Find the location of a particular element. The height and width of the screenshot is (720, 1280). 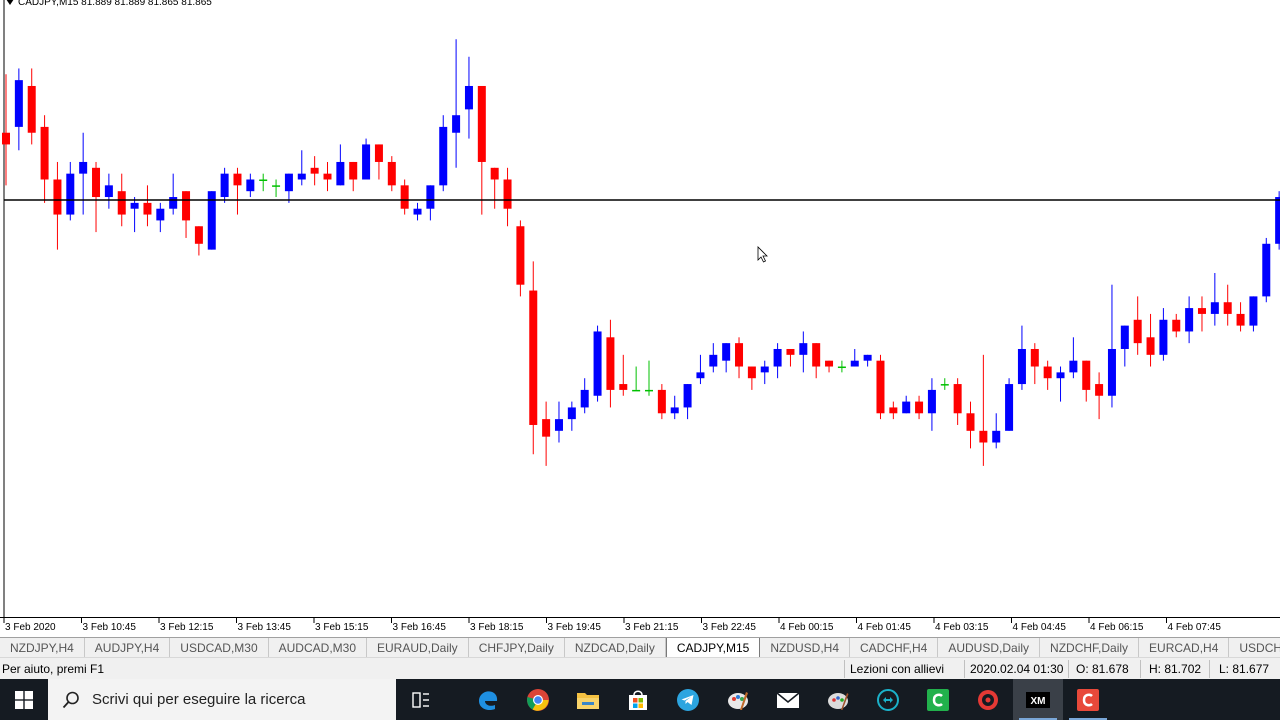

chart-tab: NZDJPY,H4 is located at coordinates (42, 647).